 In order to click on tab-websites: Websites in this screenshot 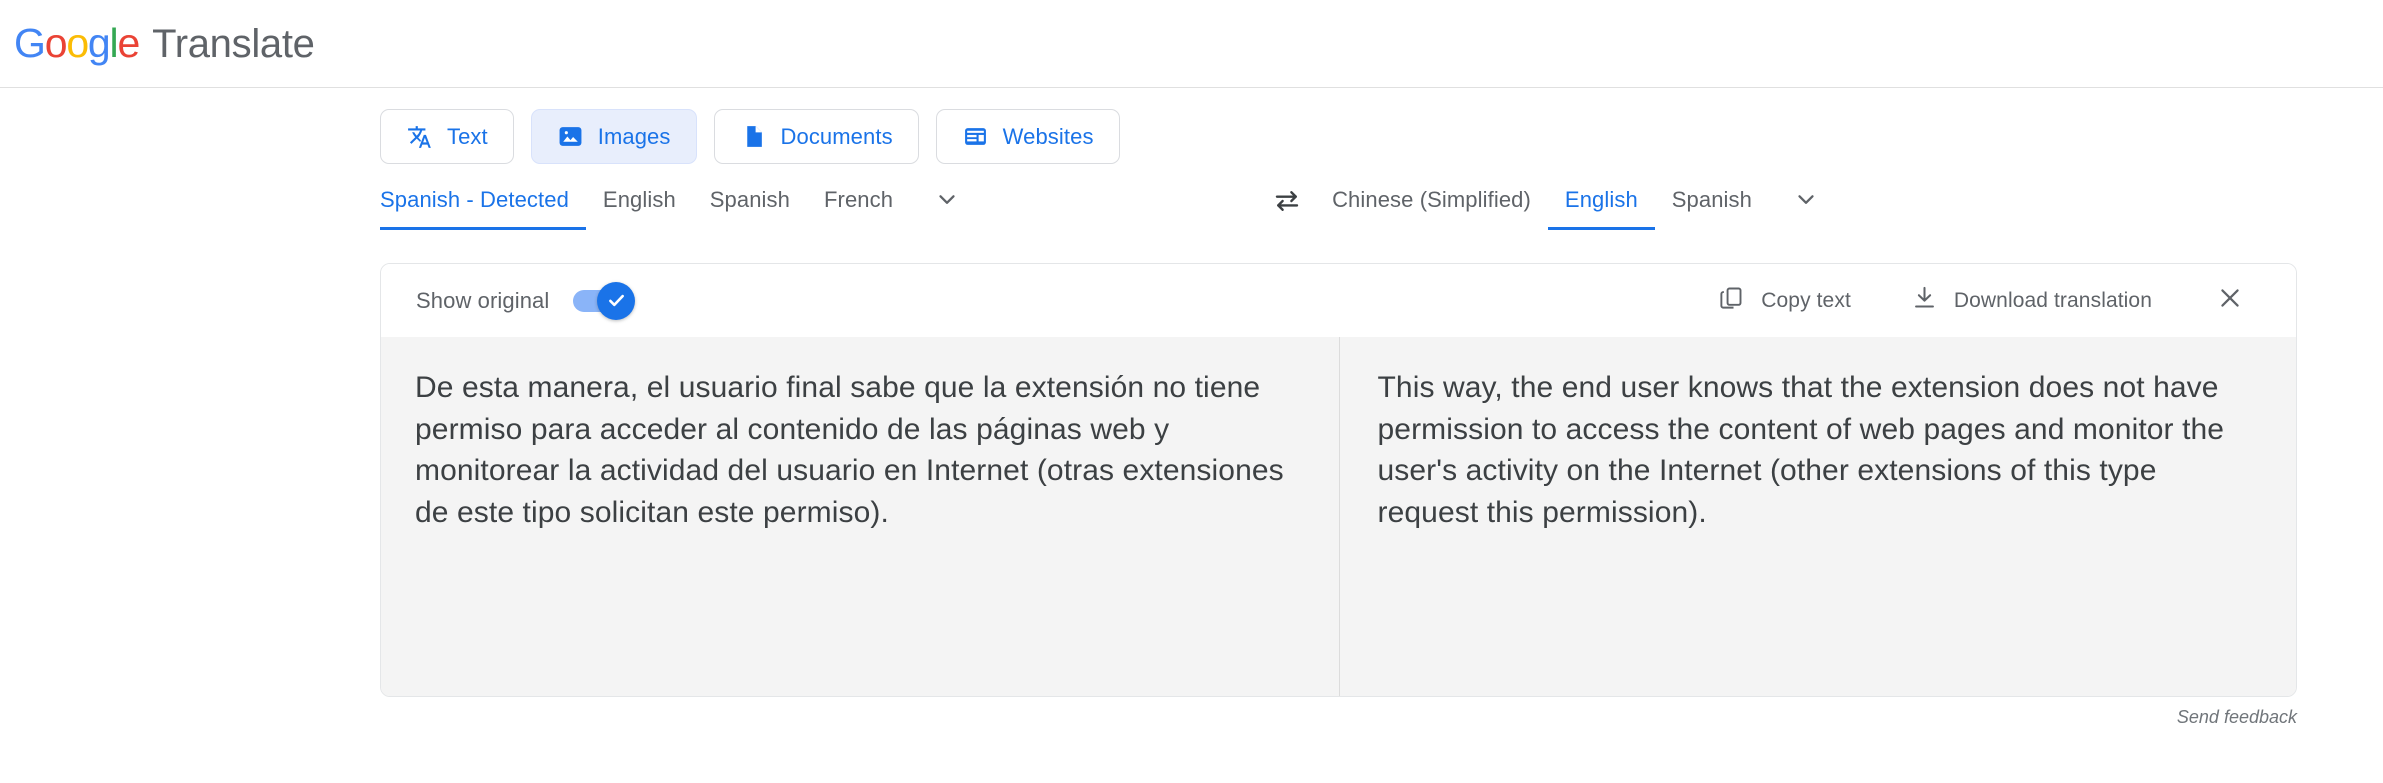, I will do `click(1027, 136)`.